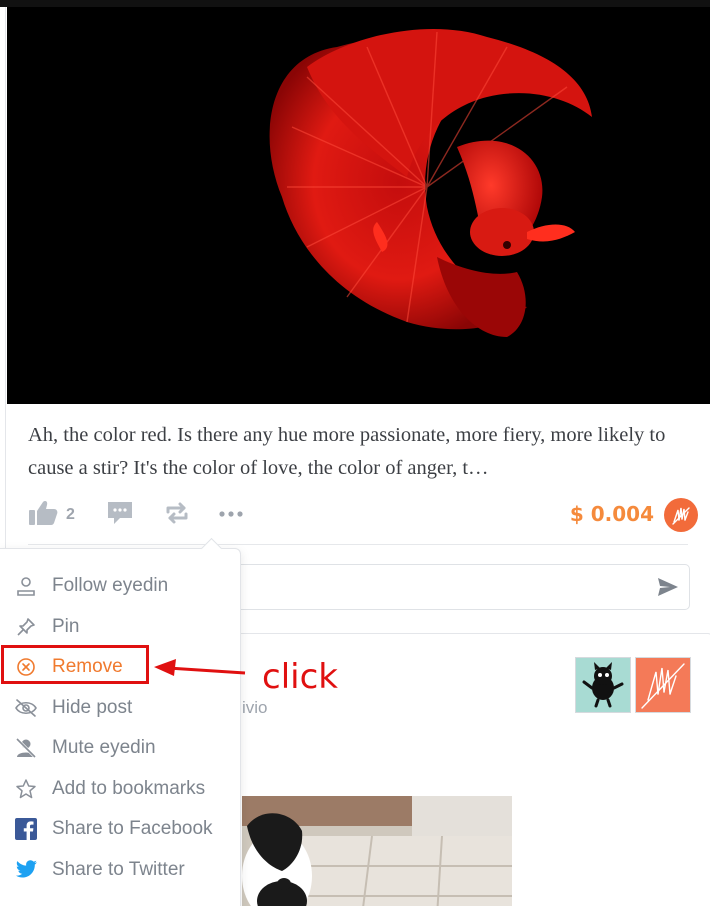 This screenshot has width=710, height=906. Describe the element at coordinates (104, 747) in the screenshot. I see `menu-item-label: Mute eyedin` at that location.